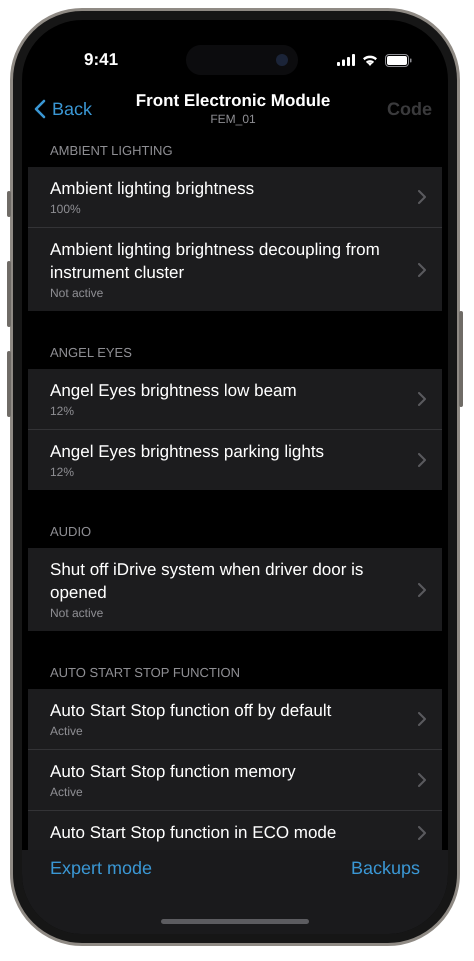 This screenshot has width=474, height=961. What do you see at coordinates (70, 532) in the screenshot?
I see `section-header: AUDIO` at bounding box center [70, 532].